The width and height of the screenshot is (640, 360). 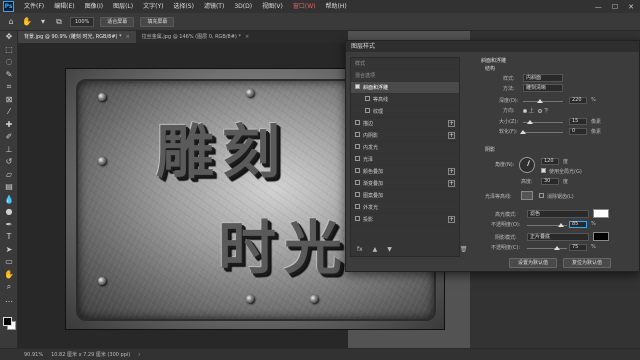 I want to click on shadow-opacity-input: 75, so click(x=578, y=247).